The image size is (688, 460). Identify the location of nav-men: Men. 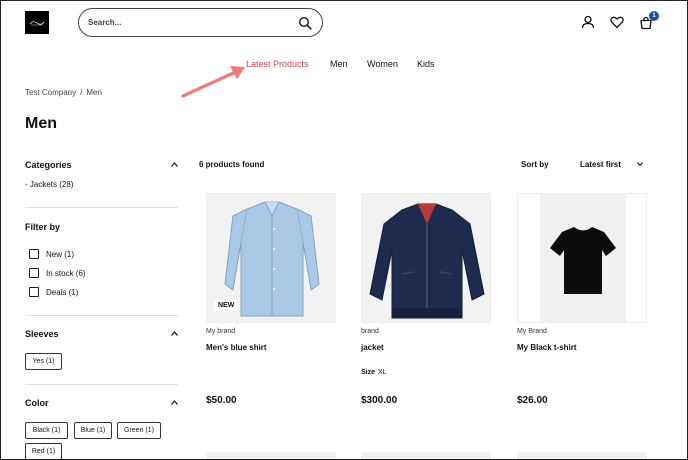
(339, 64).